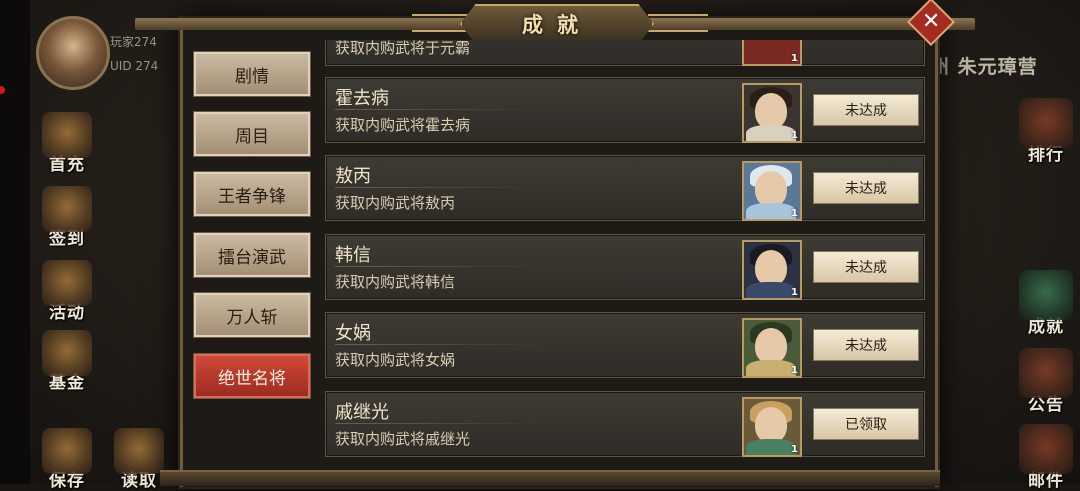 This screenshot has height=491, width=1080. Describe the element at coordinates (67, 209) in the screenshot. I see `checkin-icon` at that location.